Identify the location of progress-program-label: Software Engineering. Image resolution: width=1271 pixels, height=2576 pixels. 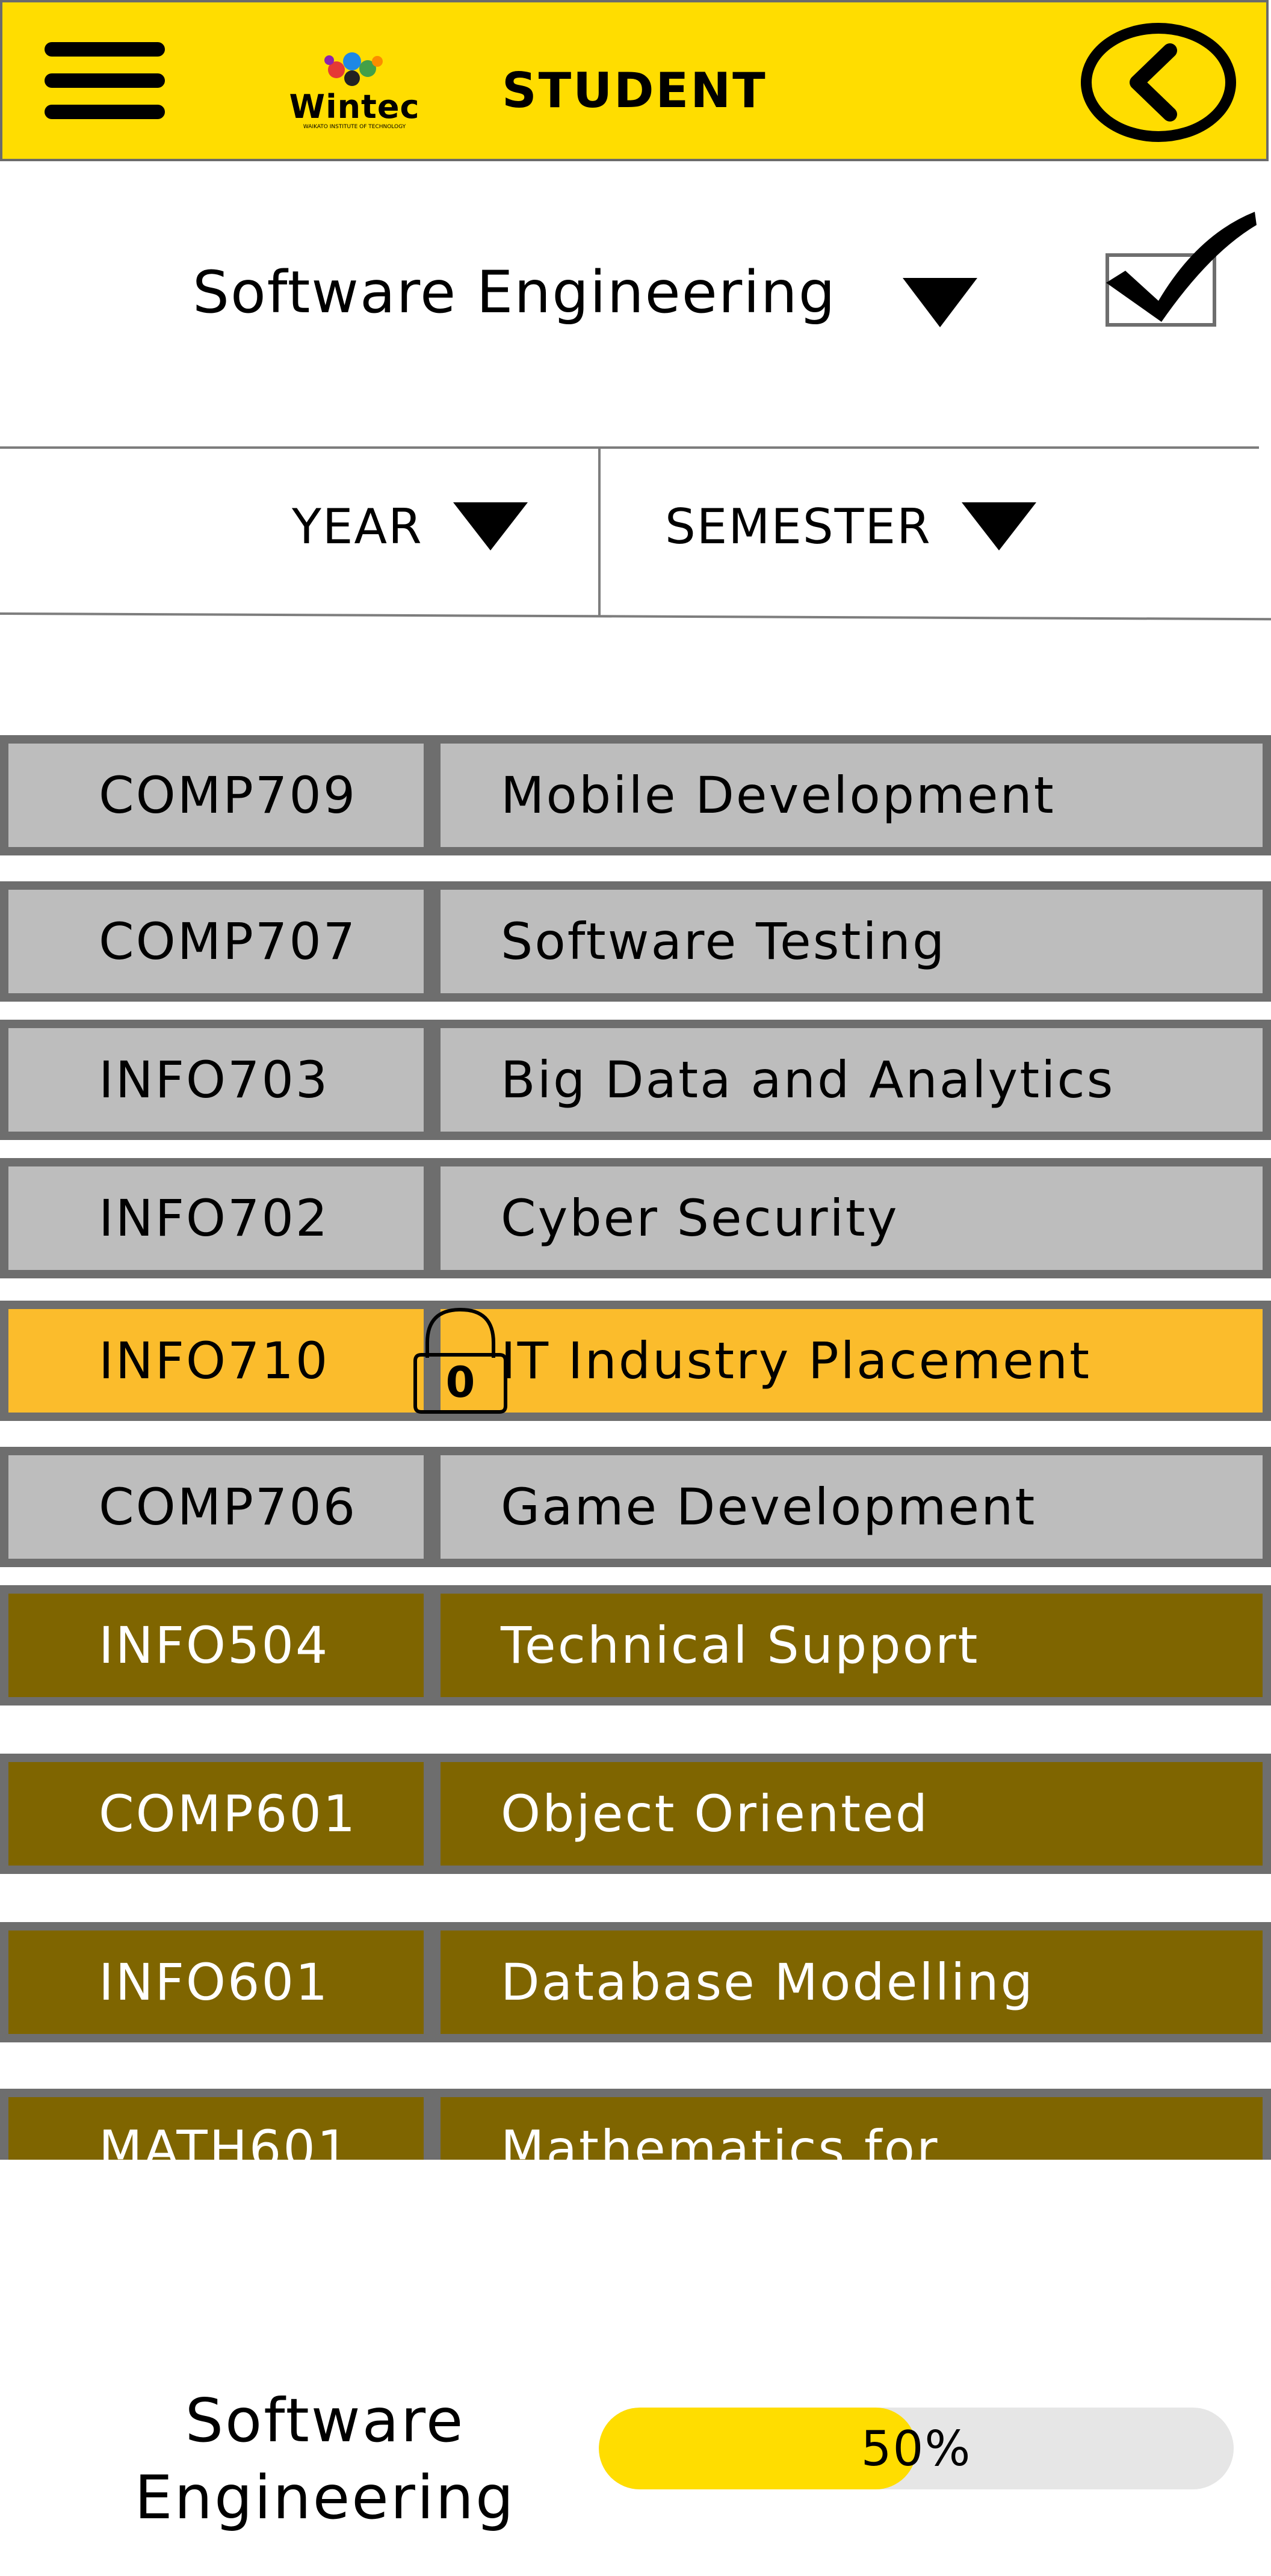
(325, 2459).